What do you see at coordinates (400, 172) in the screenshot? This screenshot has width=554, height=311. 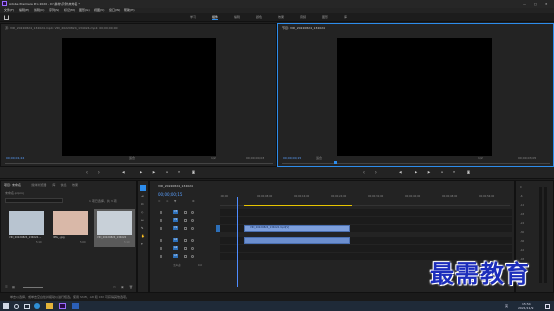 I see `program-step-back-icon: ◀|` at bounding box center [400, 172].